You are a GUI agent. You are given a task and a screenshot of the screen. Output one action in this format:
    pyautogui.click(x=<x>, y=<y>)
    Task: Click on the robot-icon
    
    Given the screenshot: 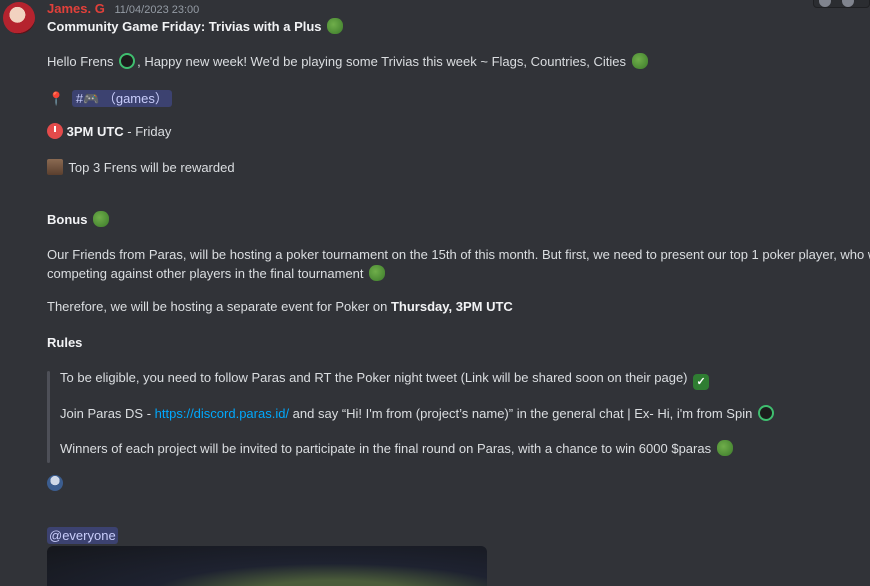 What is the action you would take?
    pyautogui.click(x=55, y=483)
    